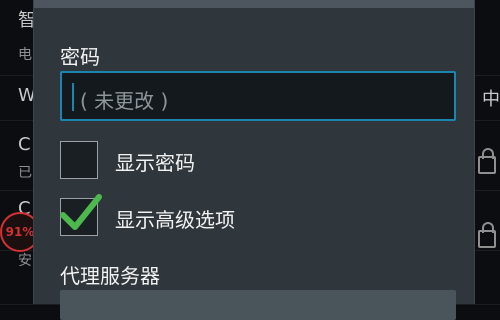 The image size is (500, 320). What do you see at coordinates (79, 160) in the screenshot?
I see `show-password-checkbox` at bounding box center [79, 160].